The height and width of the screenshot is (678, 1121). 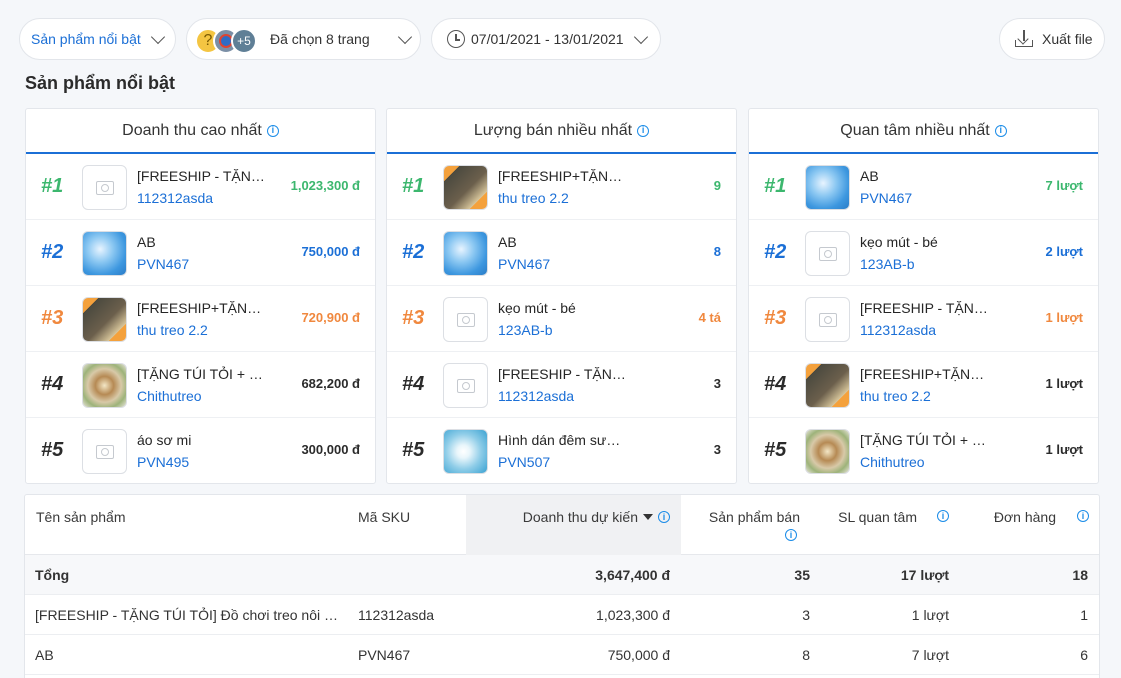 I want to click on metric-value: 750,000 đ, so click(x=330, y=251).